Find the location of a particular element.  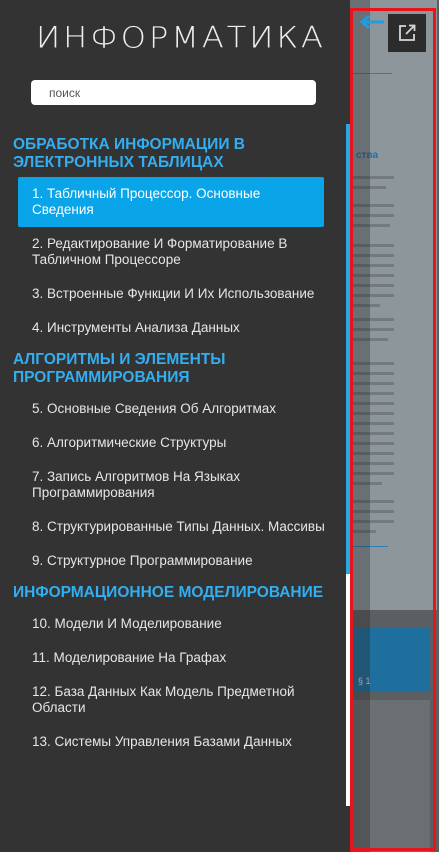

arrow-left-icon is located at coordinates (373, 22).